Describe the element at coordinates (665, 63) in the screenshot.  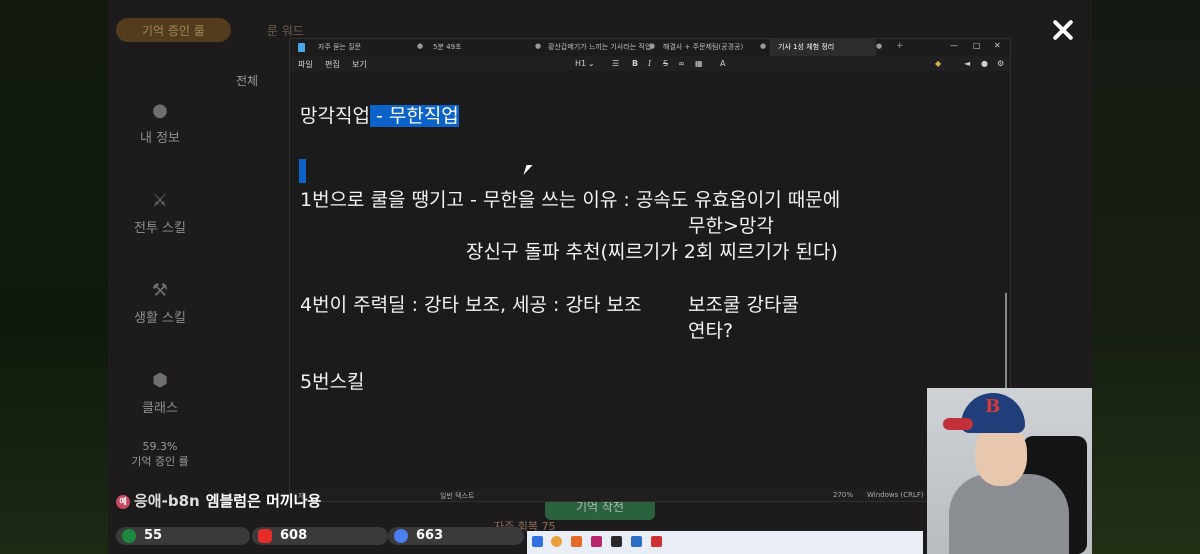
I see `strikethrough-button: S` at that location.